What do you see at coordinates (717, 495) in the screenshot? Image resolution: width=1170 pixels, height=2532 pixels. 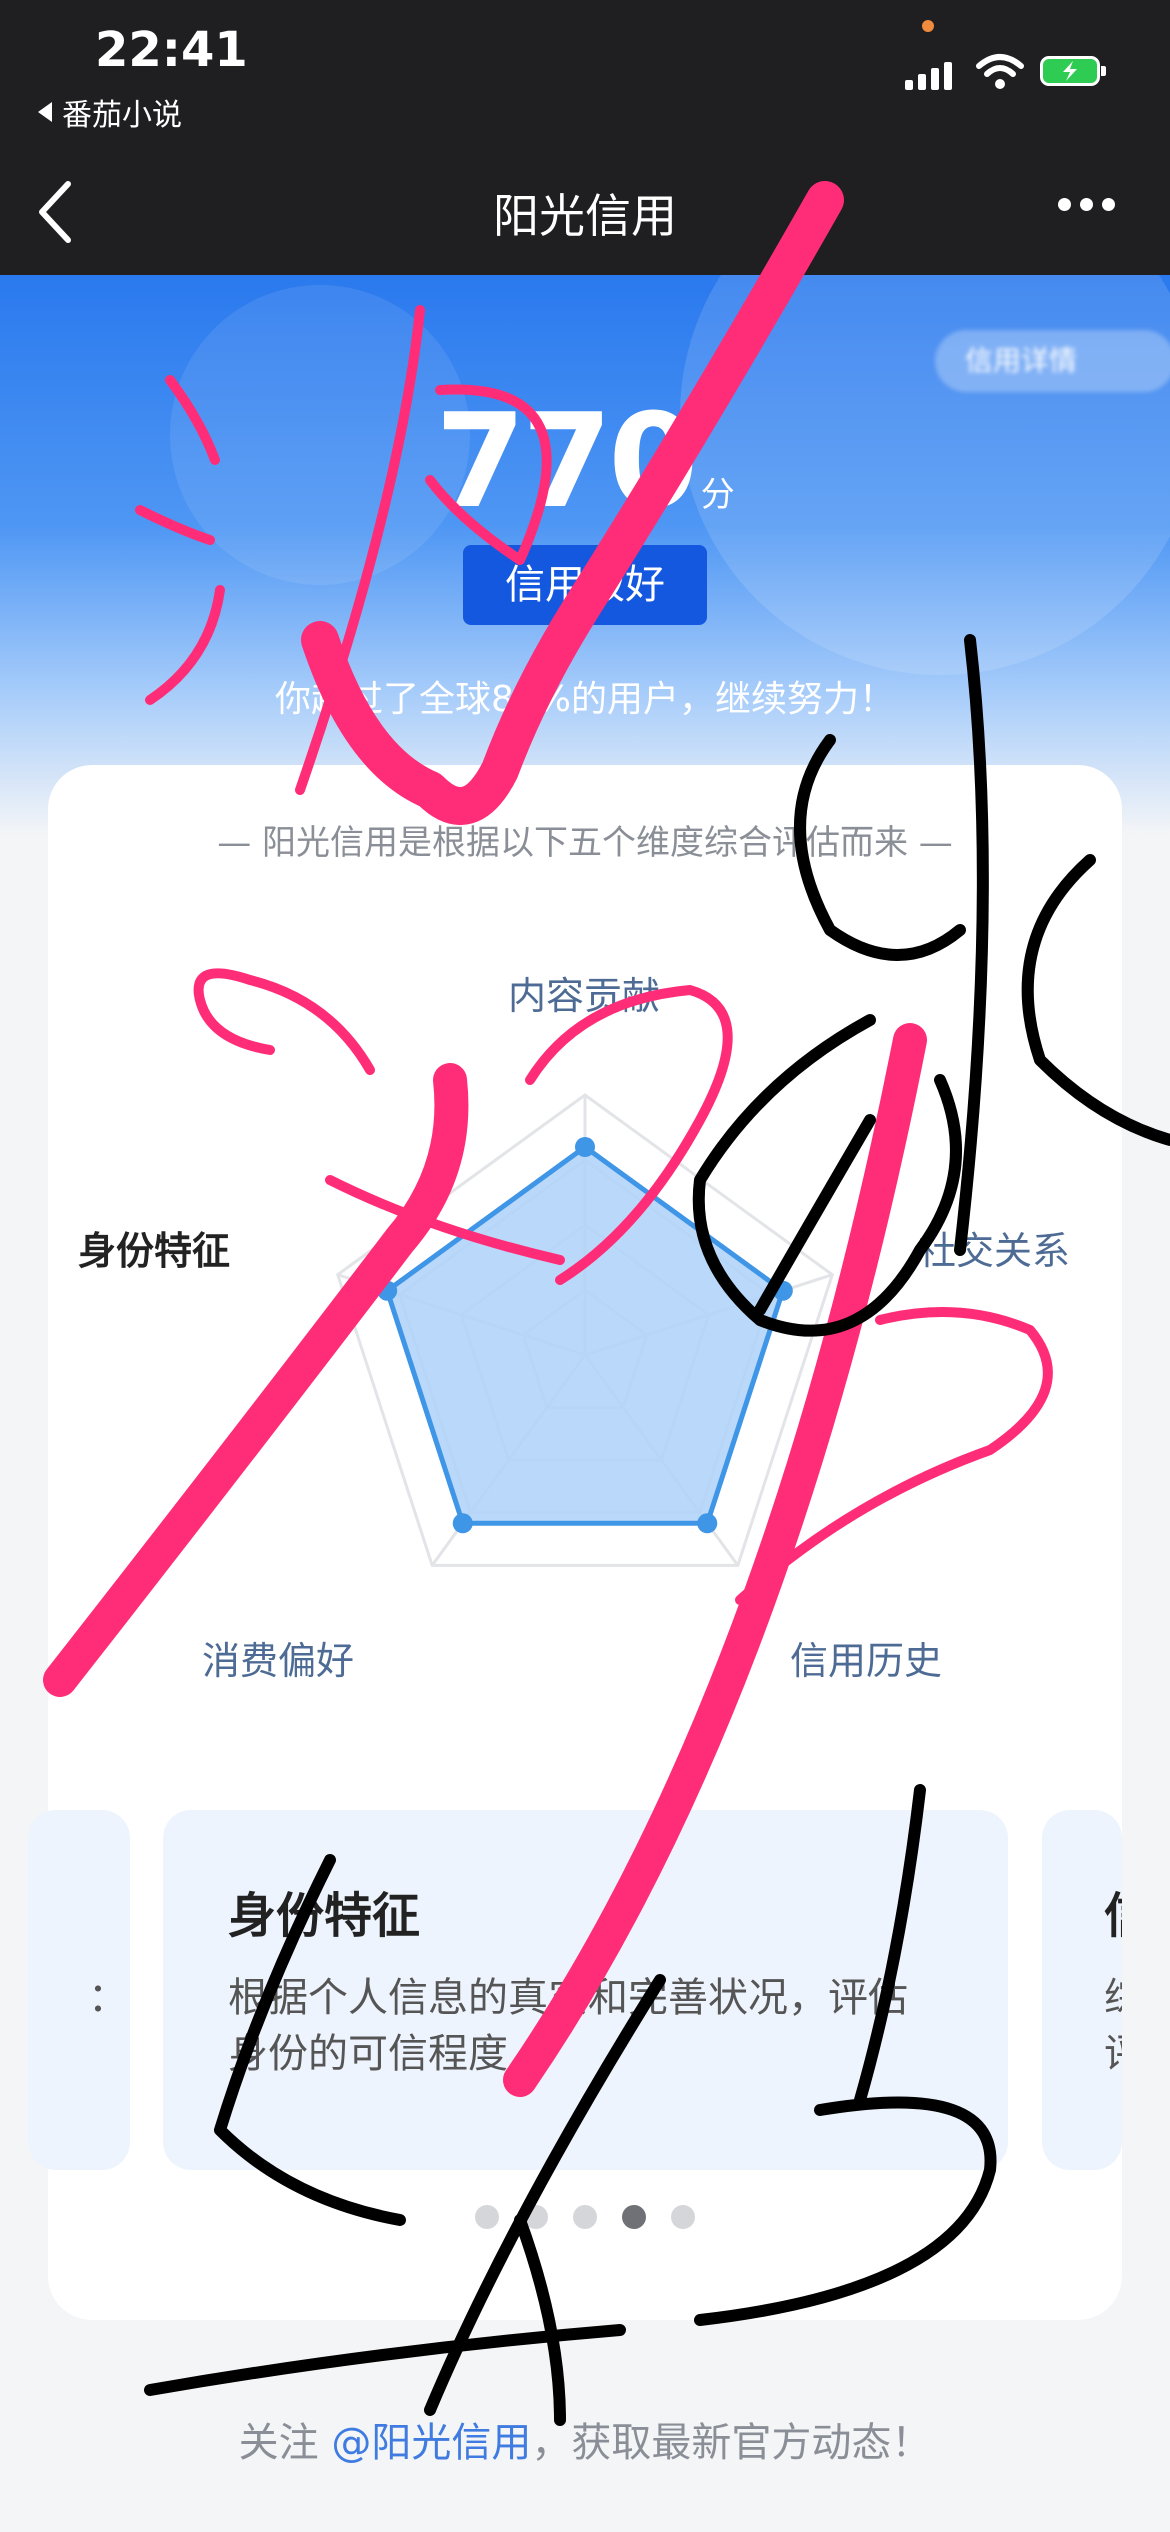 I see `score-unit: 分` at bounding box center [717, 495].